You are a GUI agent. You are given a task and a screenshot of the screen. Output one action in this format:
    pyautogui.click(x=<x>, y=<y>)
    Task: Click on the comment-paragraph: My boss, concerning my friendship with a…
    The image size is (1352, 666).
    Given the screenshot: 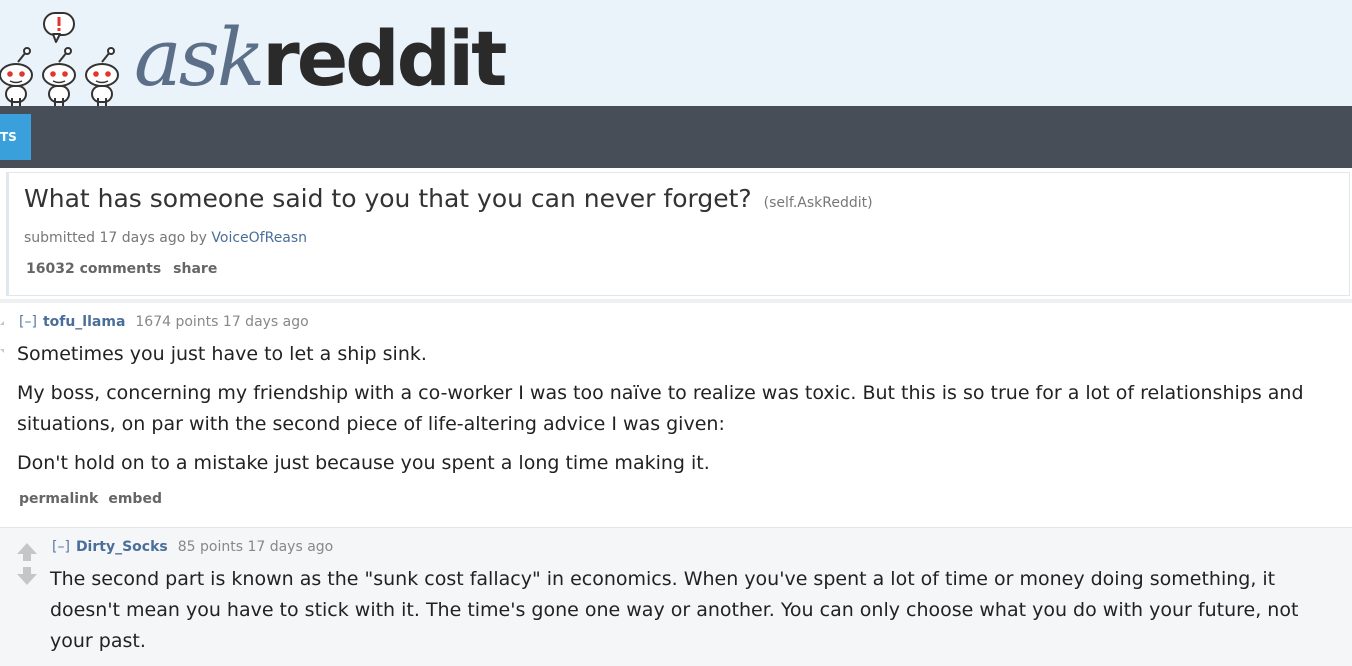 What is the action you would take?
    pyautogui.click(x=660, y=408)
    